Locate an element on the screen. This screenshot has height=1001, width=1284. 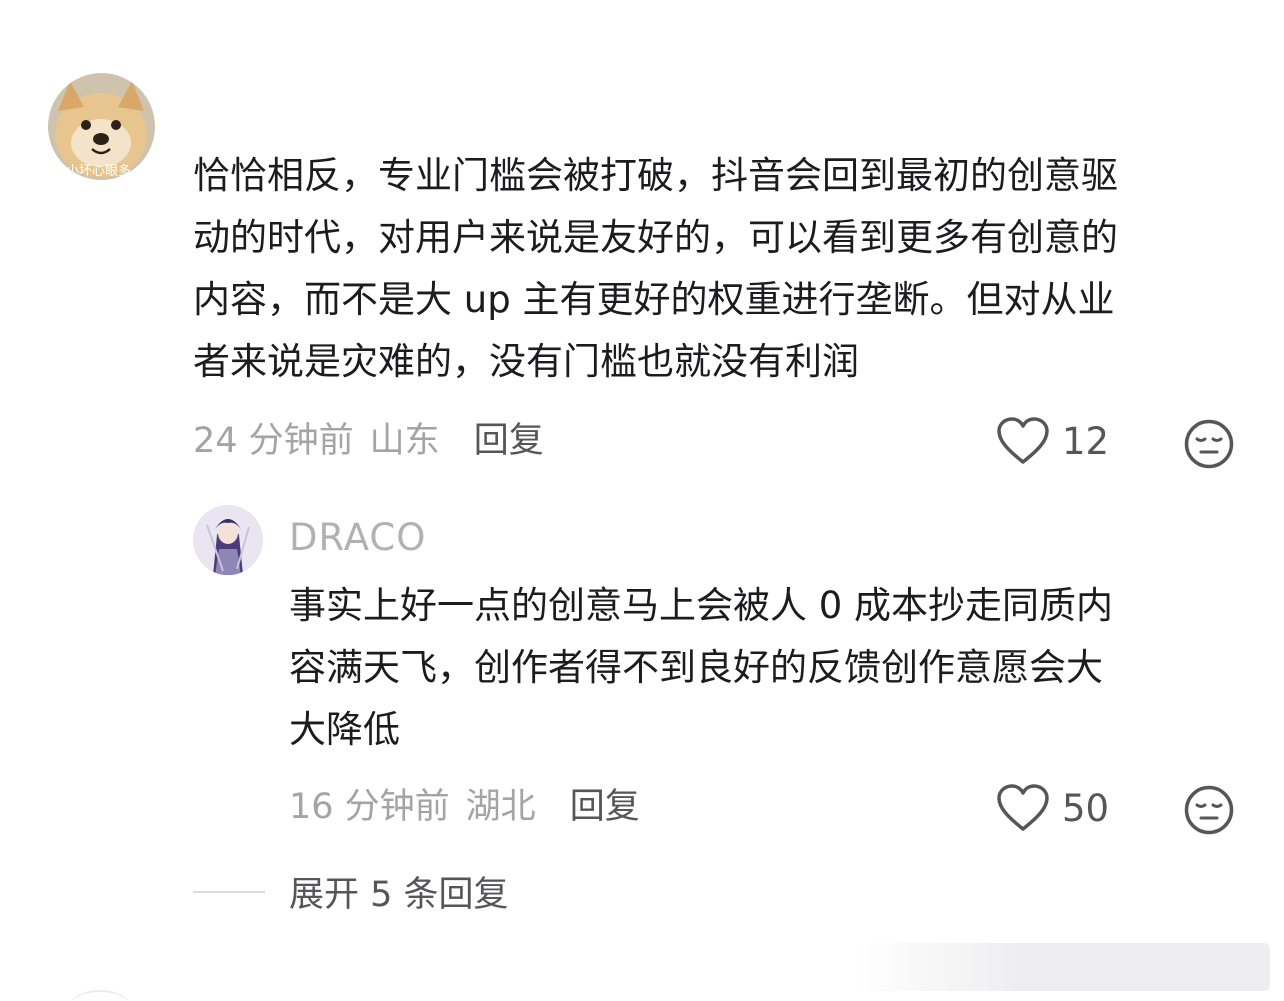
reply-like-count: 50 is located at coordinates (1086, 808).